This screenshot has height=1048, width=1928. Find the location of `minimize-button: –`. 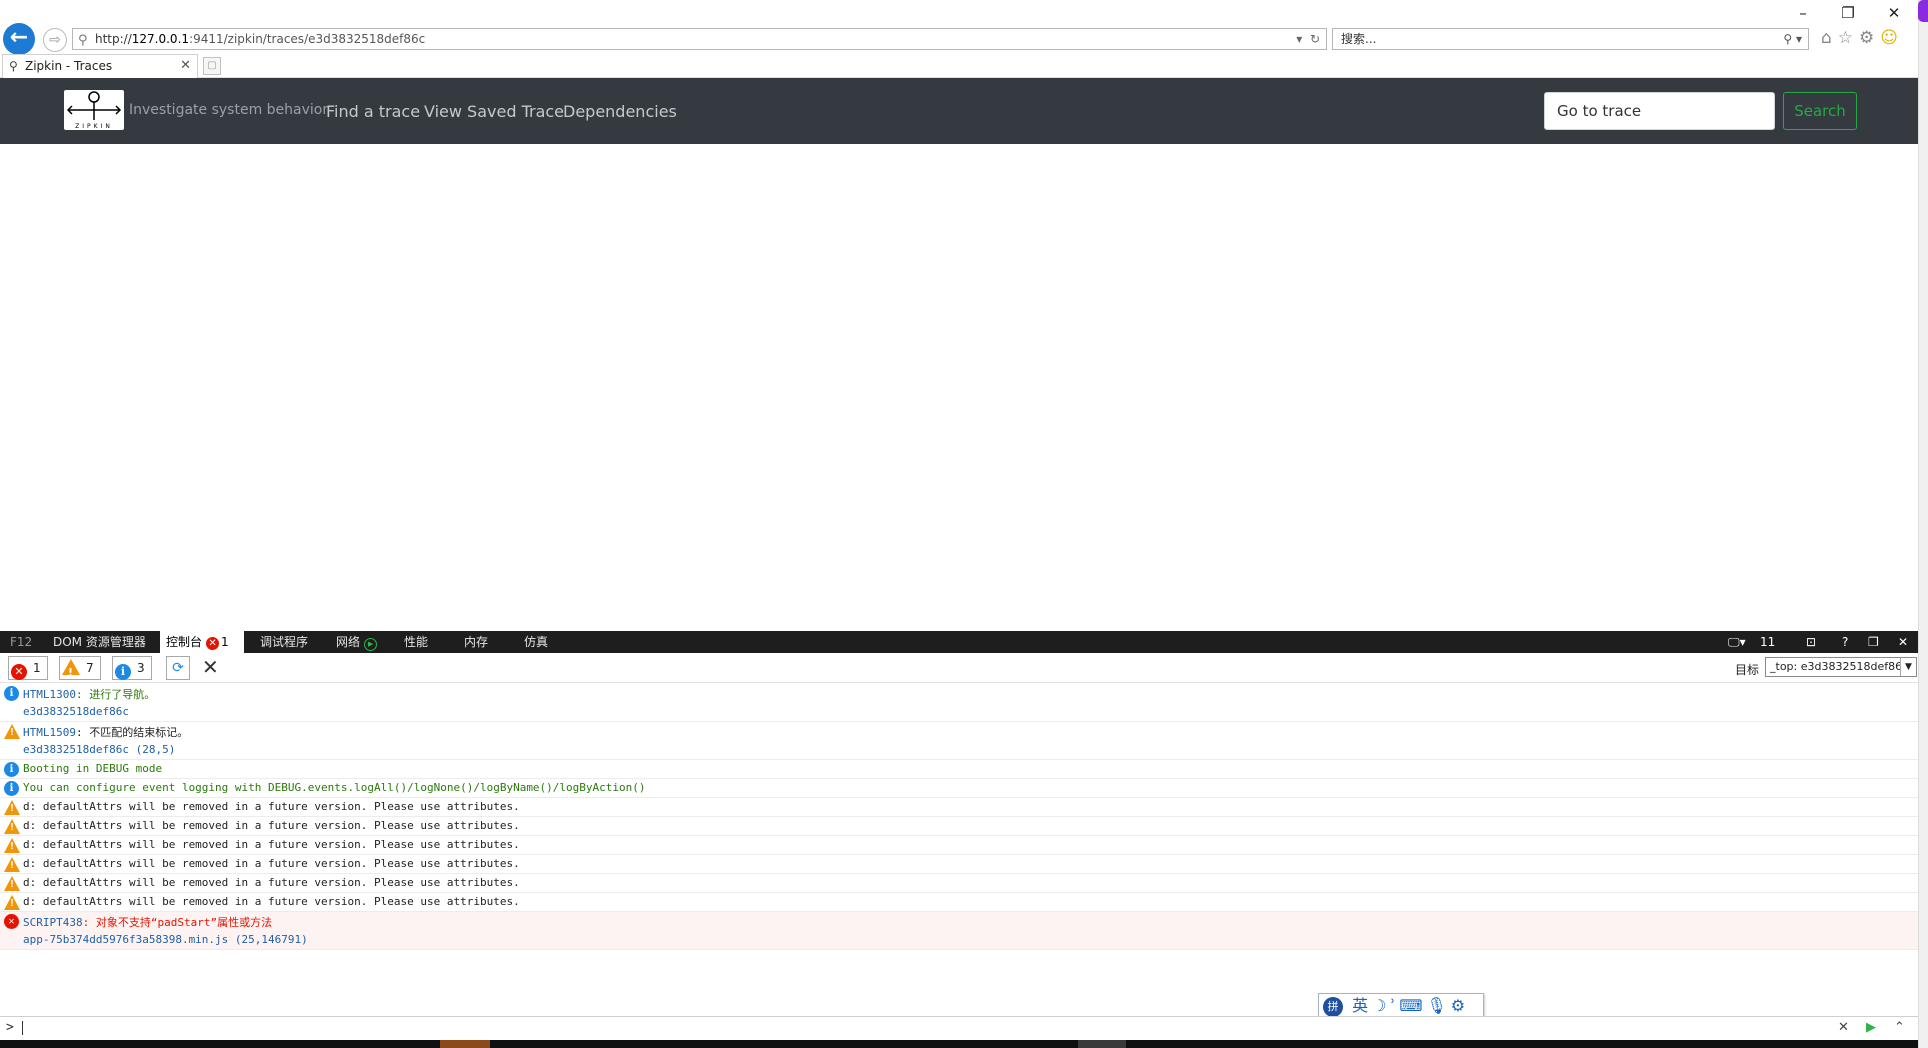

minimize-button: – is located at coordinates (1803, 13).